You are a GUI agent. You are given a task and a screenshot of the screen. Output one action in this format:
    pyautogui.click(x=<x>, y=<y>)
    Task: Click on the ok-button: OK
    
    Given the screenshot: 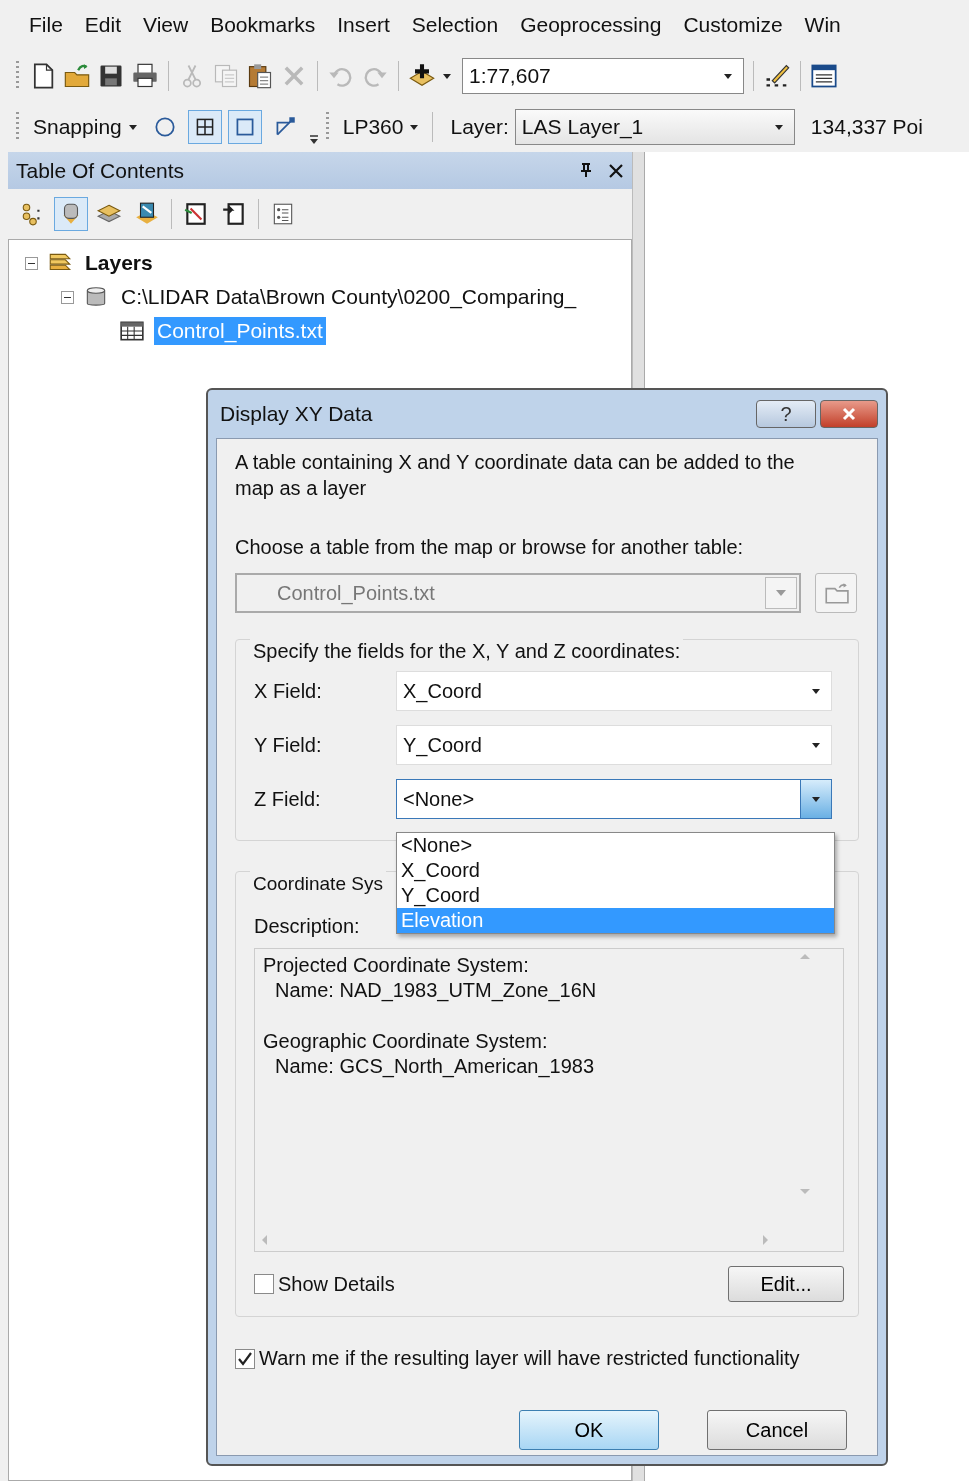 What is the action you would take?
    pyautogui.click(x=589, y=1430)
    